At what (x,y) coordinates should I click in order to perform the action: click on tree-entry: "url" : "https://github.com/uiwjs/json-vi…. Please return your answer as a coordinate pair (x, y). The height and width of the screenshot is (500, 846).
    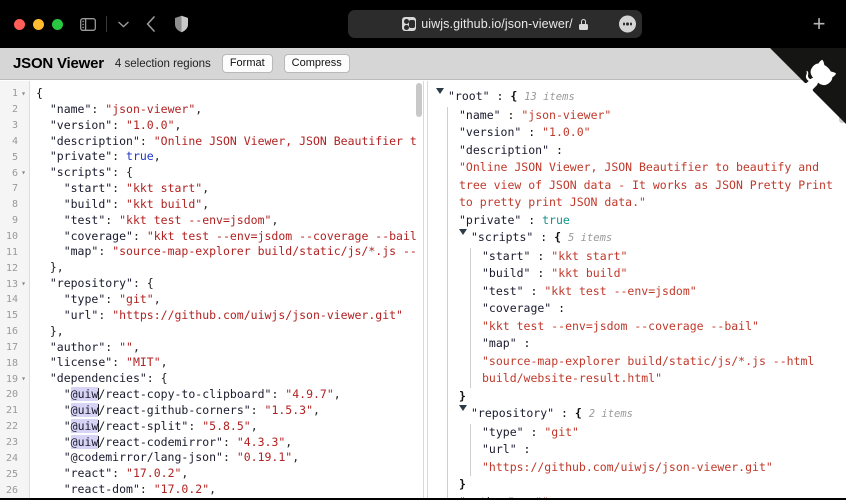
    Looking at the image, I should click on (627, 458).